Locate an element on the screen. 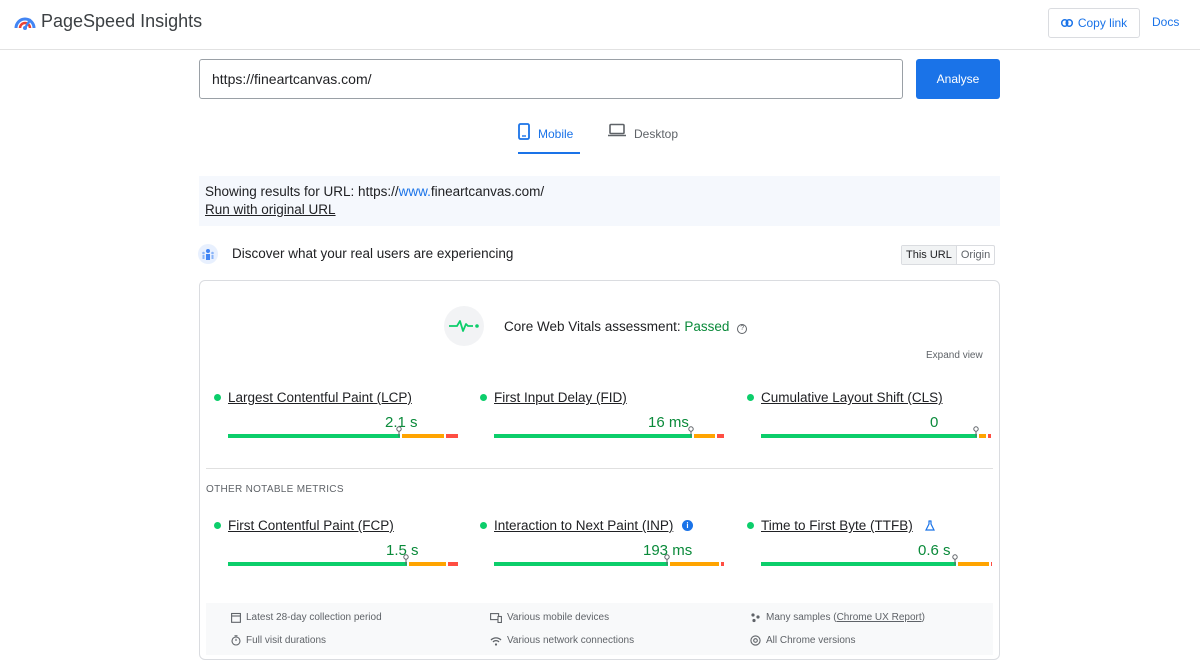 This screenshot has width=1200, height=660. tab-mobile-label: Mobile is located at coordinates (555, 134).